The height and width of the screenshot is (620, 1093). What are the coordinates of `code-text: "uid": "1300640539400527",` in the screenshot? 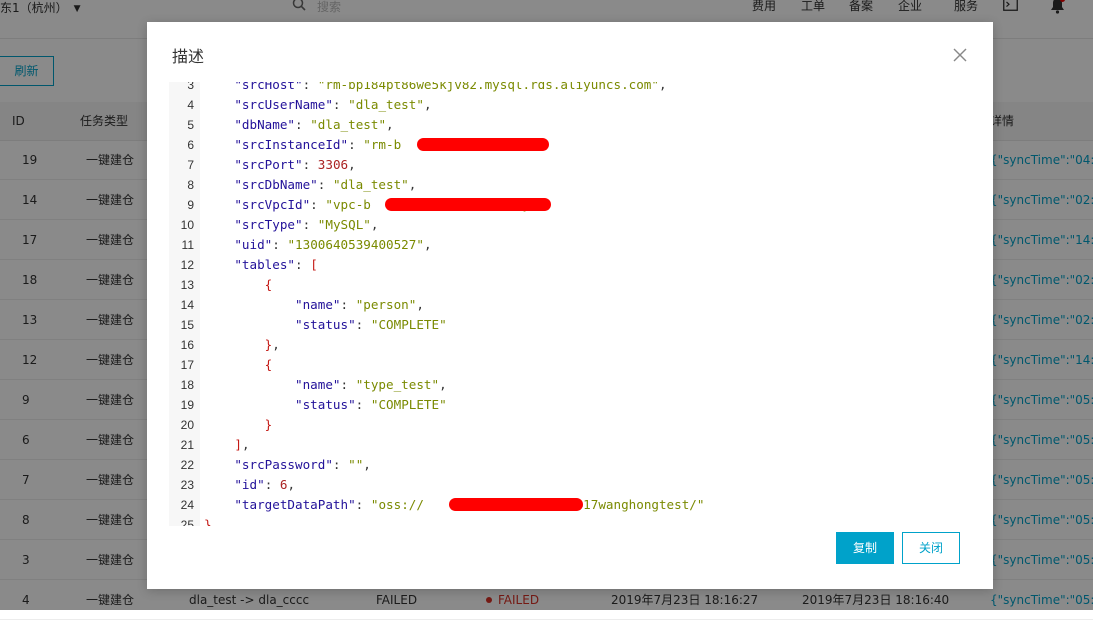 It's located at (333, 244).